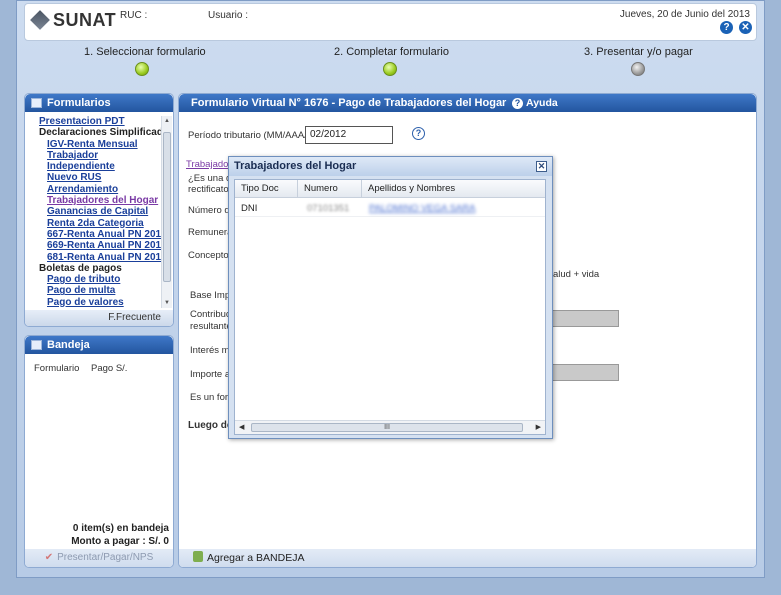 This screenshot has width=781, height=595. Describe the element at coordinates (105, 557) in the screenshot. I see `presentar-pagar-label: Presentar/Pagar/NPS` at that location.